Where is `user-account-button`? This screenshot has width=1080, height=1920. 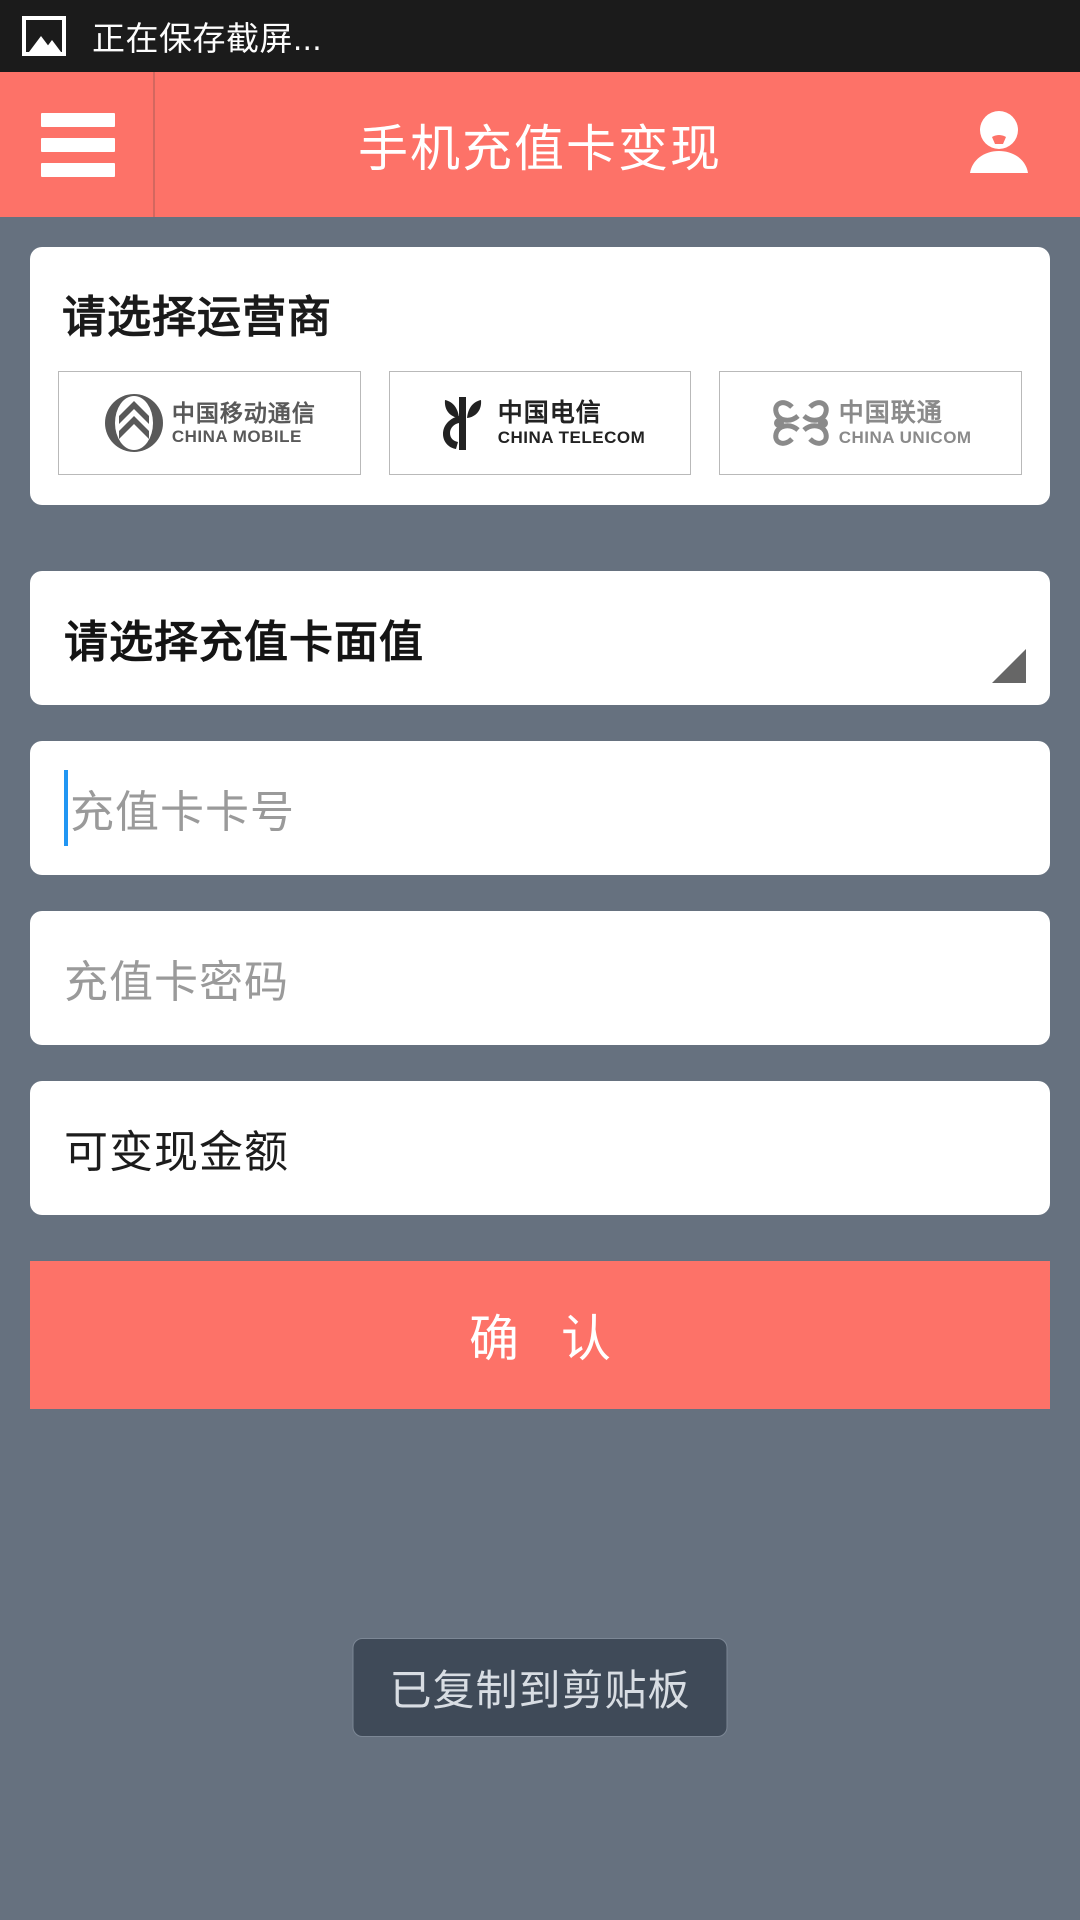
user-account-button is located at coordinates (999, 145).